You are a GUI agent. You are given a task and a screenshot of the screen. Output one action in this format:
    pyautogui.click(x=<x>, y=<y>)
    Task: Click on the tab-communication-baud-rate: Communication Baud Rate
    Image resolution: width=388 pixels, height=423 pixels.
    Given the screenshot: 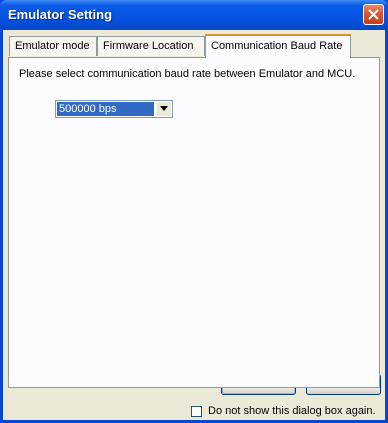 What is the action you would take?
    pyautogui.click(x=278, y=46)
    